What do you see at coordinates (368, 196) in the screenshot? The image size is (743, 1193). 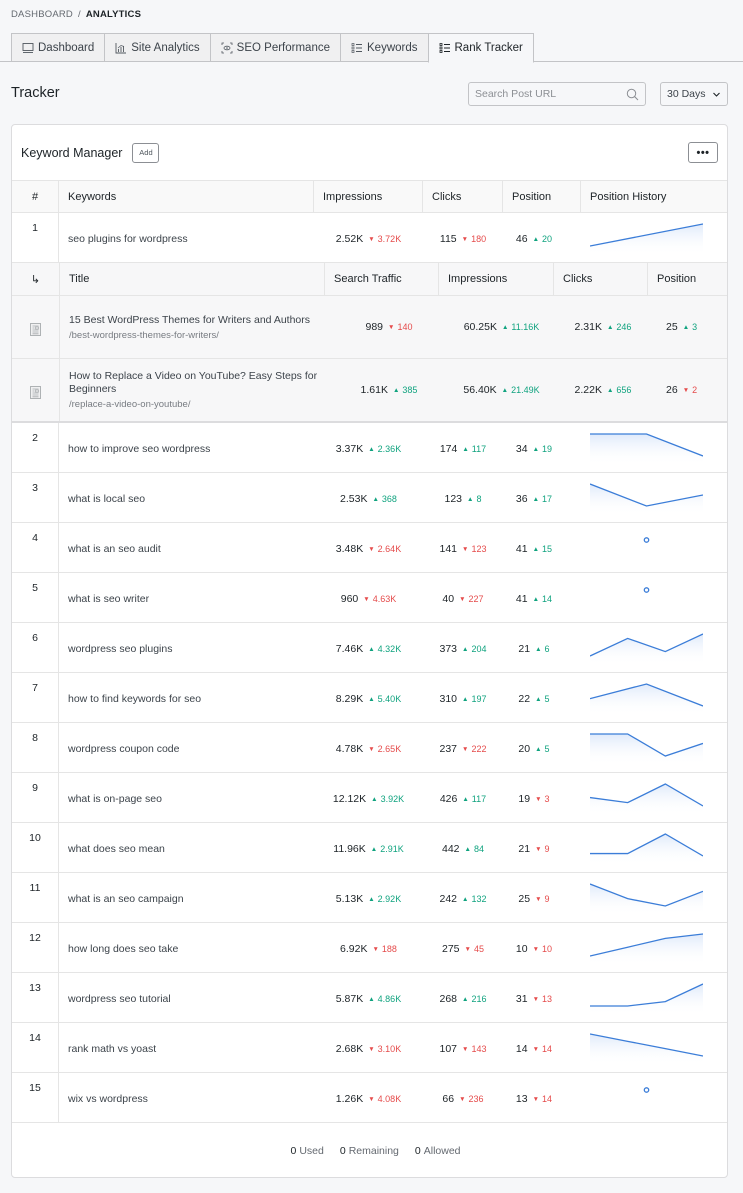 I see `column-header-impressions: Impressions` at bounding box center [368, 196].